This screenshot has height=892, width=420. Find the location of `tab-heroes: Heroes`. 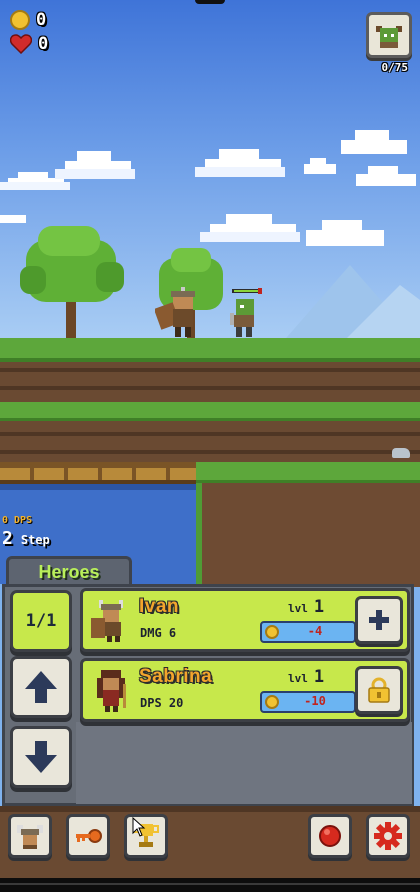

tab-heroes: Heroes is located at coordinates (69, 571).